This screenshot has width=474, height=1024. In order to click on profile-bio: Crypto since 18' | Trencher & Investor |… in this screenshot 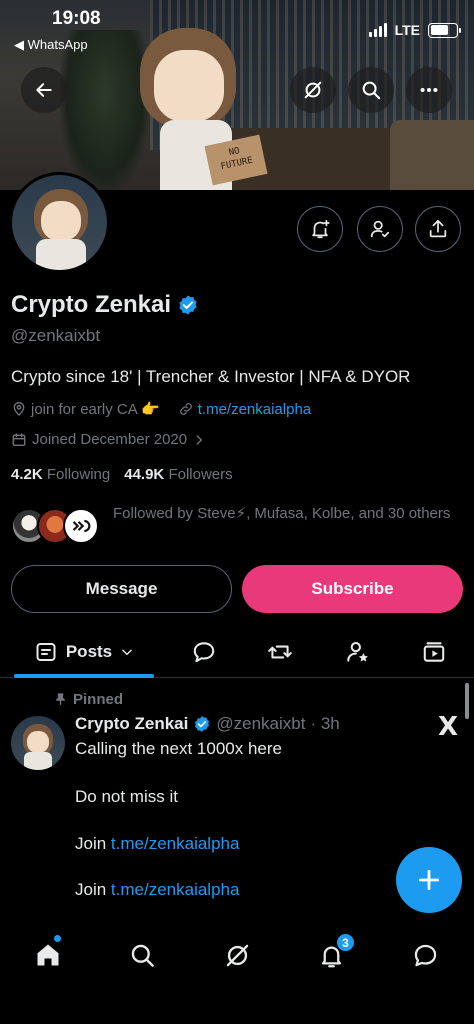, I will do `click(211, 376)`.